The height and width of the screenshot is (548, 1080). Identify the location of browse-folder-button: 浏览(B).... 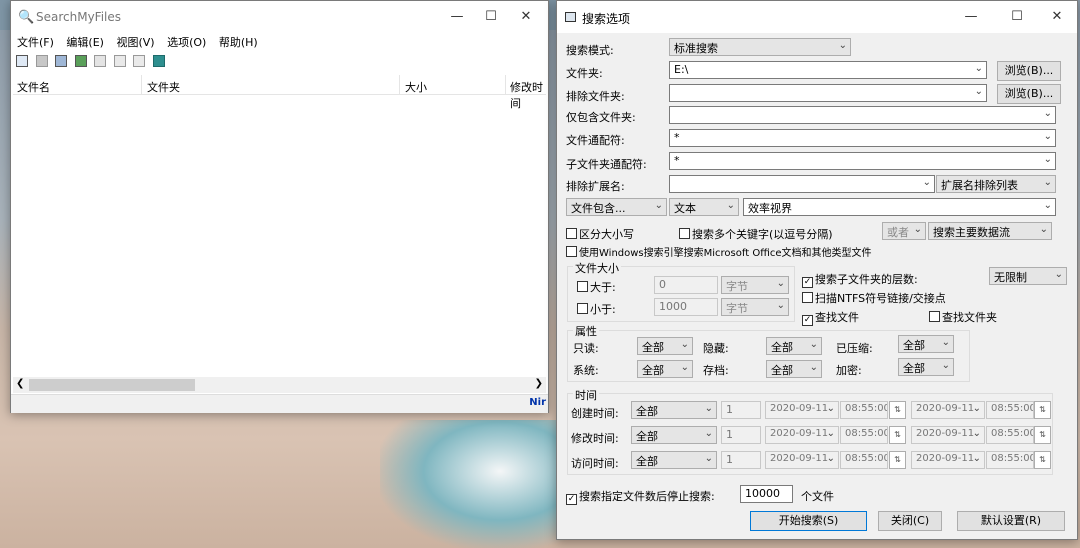
(1029, 71).